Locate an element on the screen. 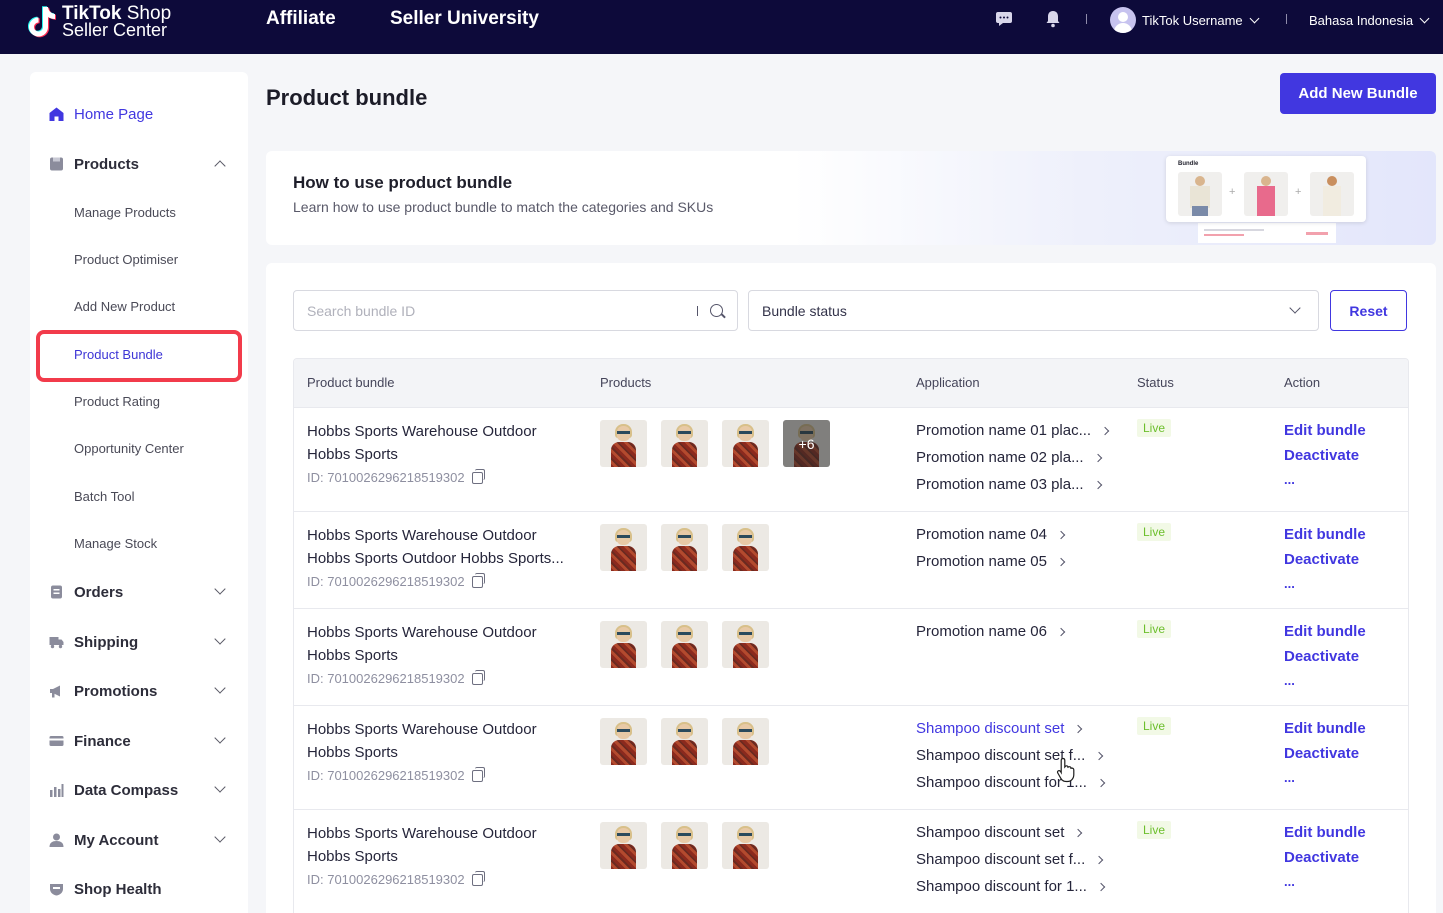  user-menu: TikTok Username is located at coordinates (1185, 20).